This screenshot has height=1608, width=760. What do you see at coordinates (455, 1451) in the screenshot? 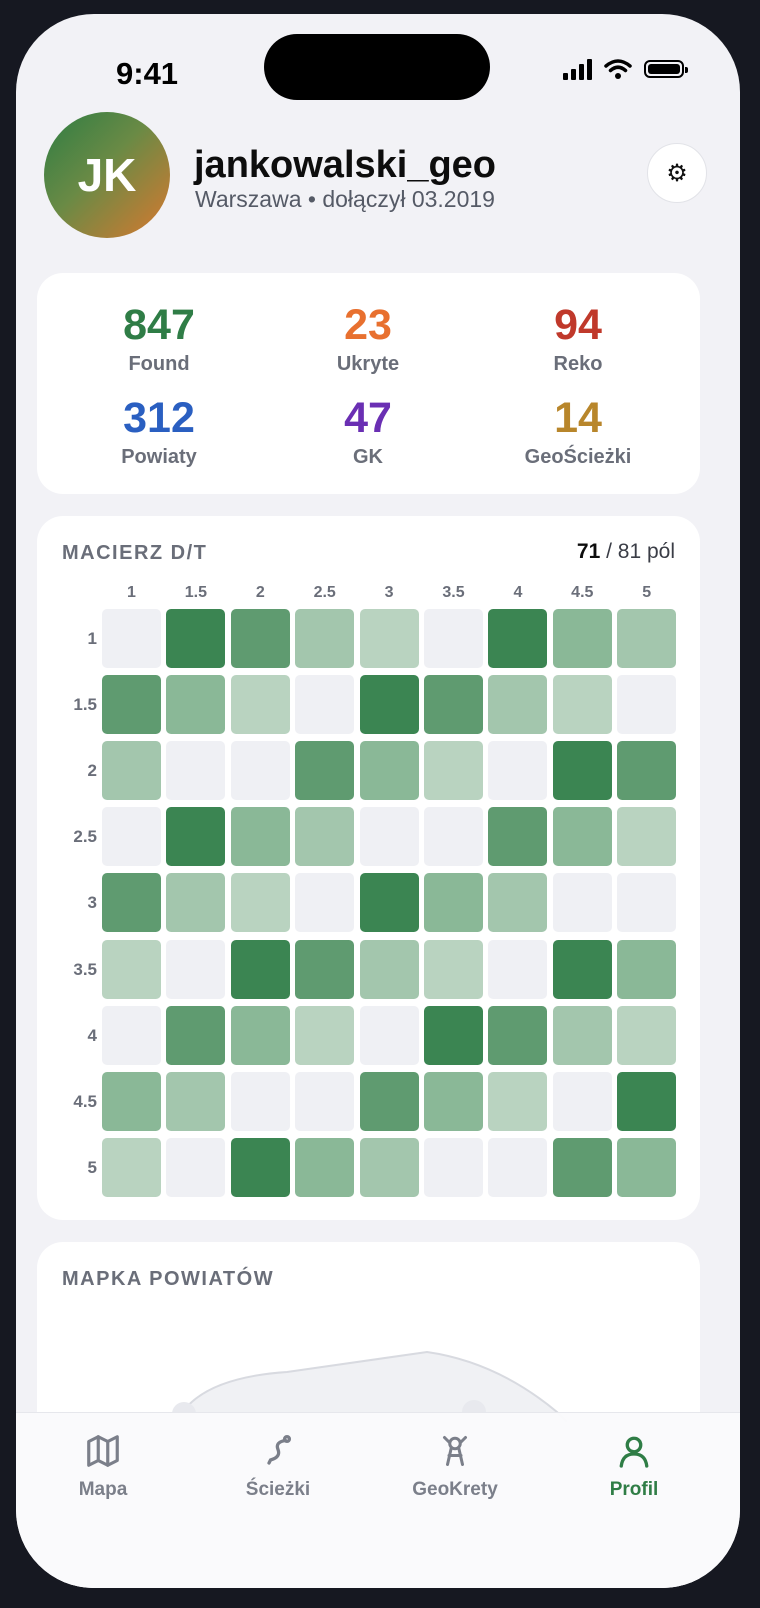
I see `geokret-icon` at bounding box center [455, 1451].